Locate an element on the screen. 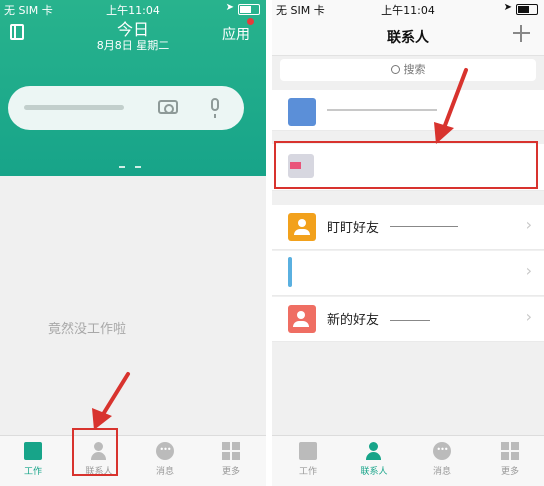 Image resolution: width=544 pixels, height=486 pixels. red-add-person-icon is located at coordinates (302, 319).